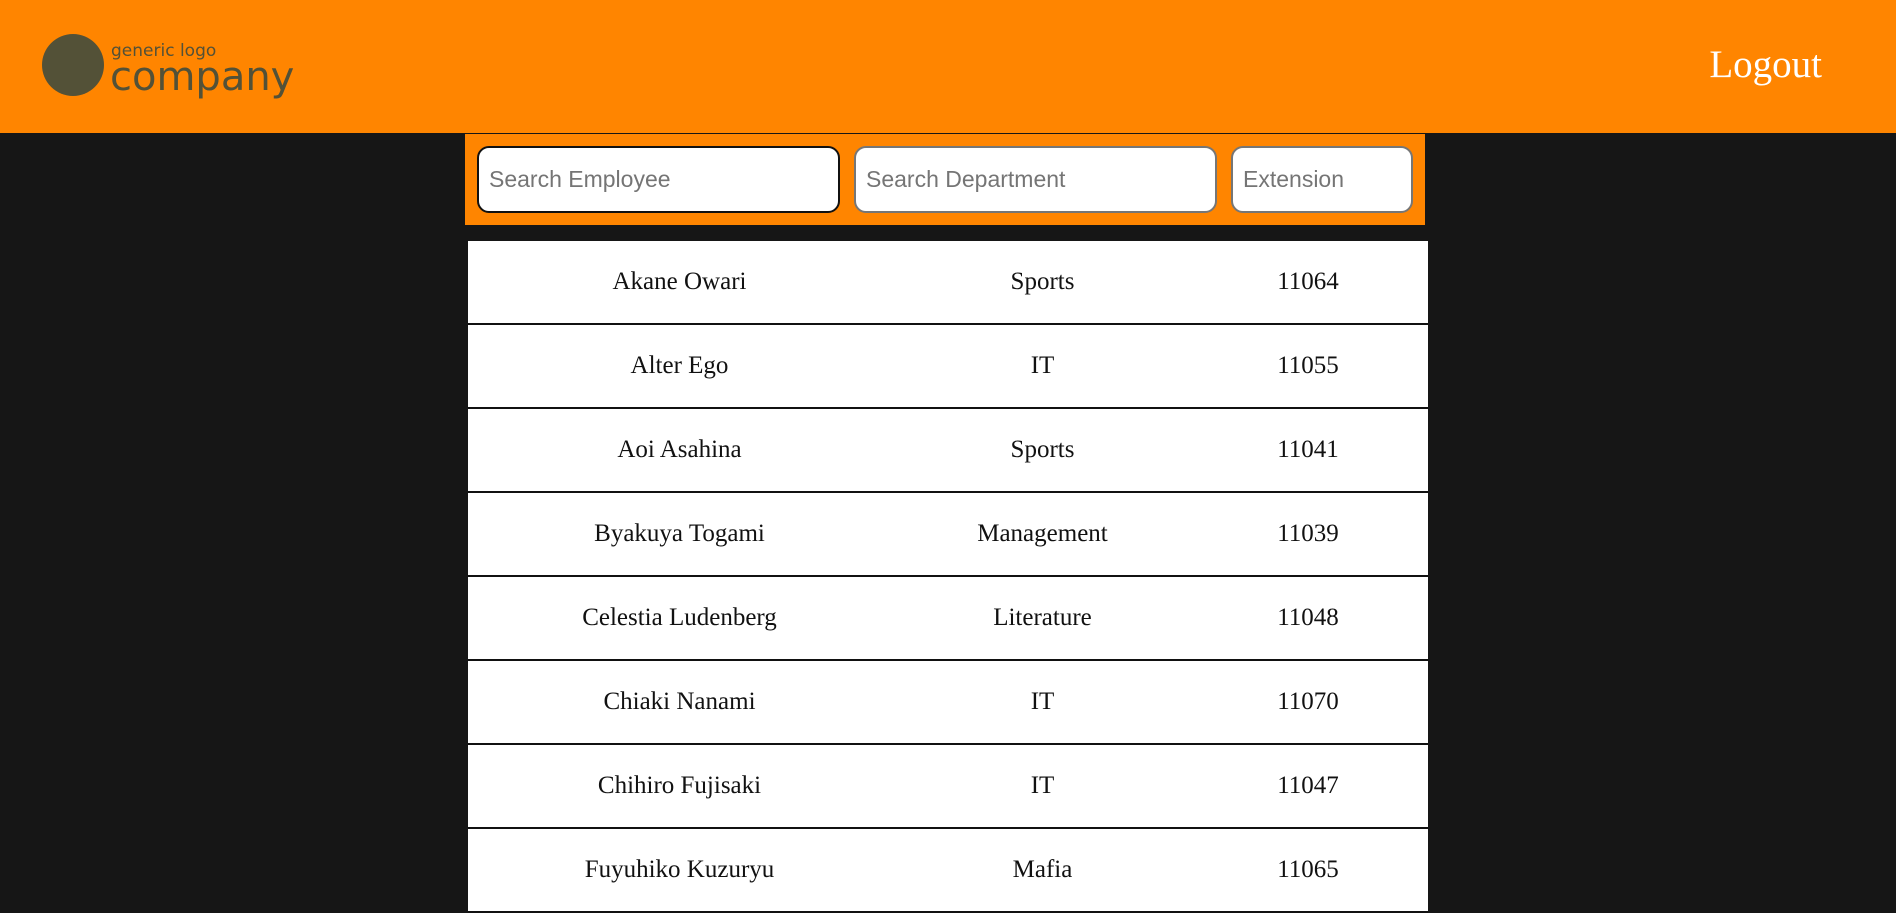 This screenshot has height=913, width=1896. I want to click on employee-name: Celestia Ludenberg, so click(679, 617).